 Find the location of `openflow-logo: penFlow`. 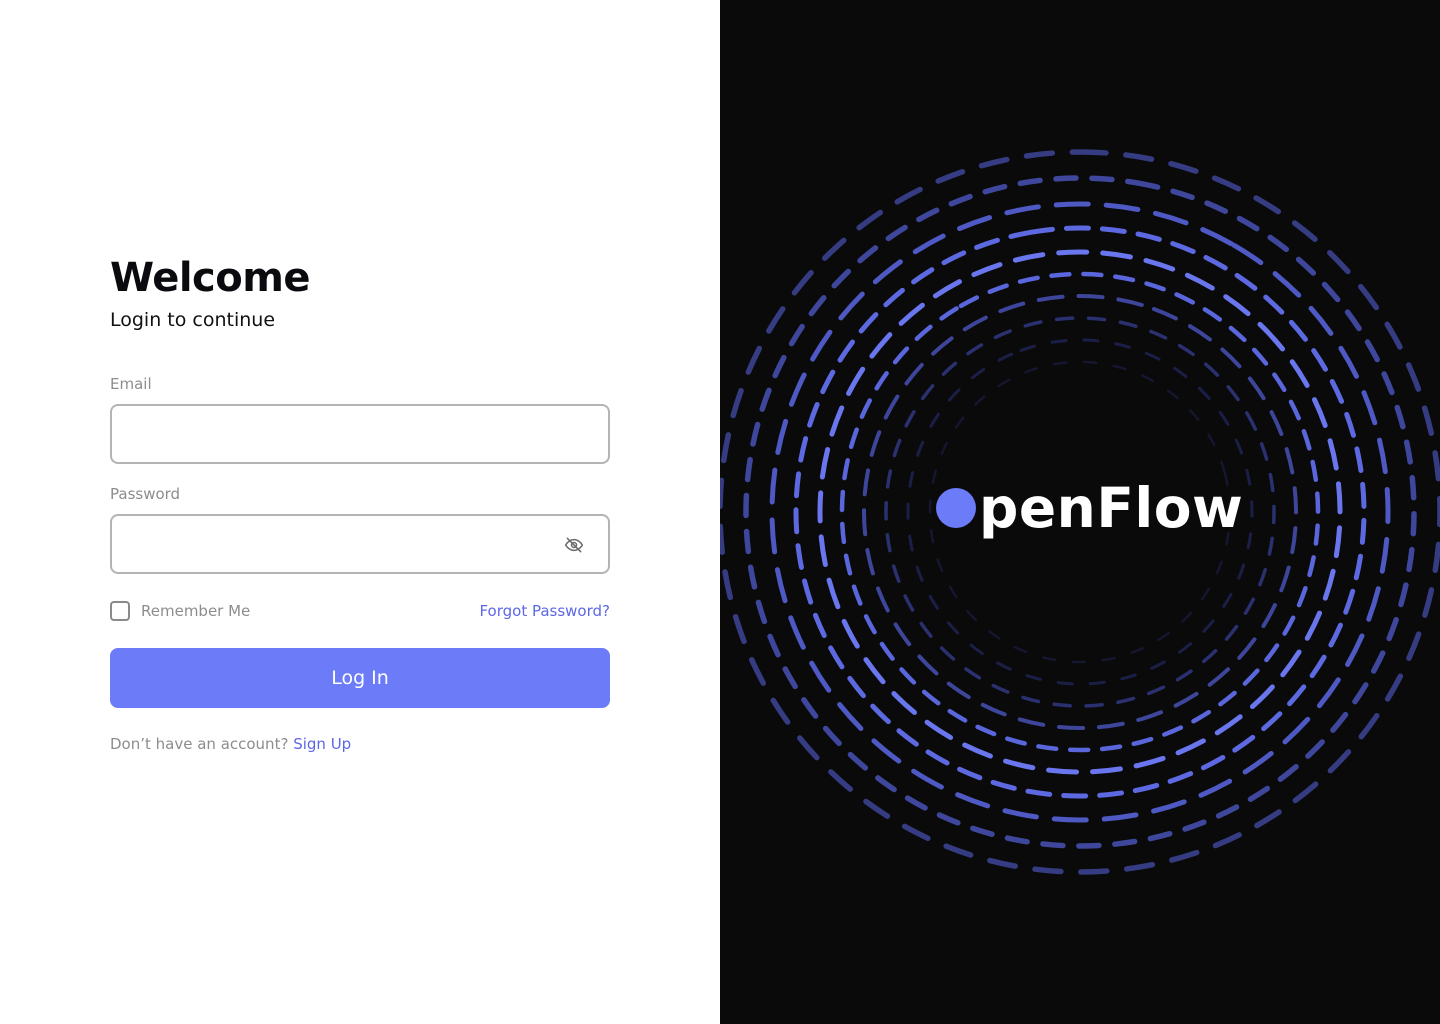

openflow-logo: penFlow is located at coordinates (1089, 508).